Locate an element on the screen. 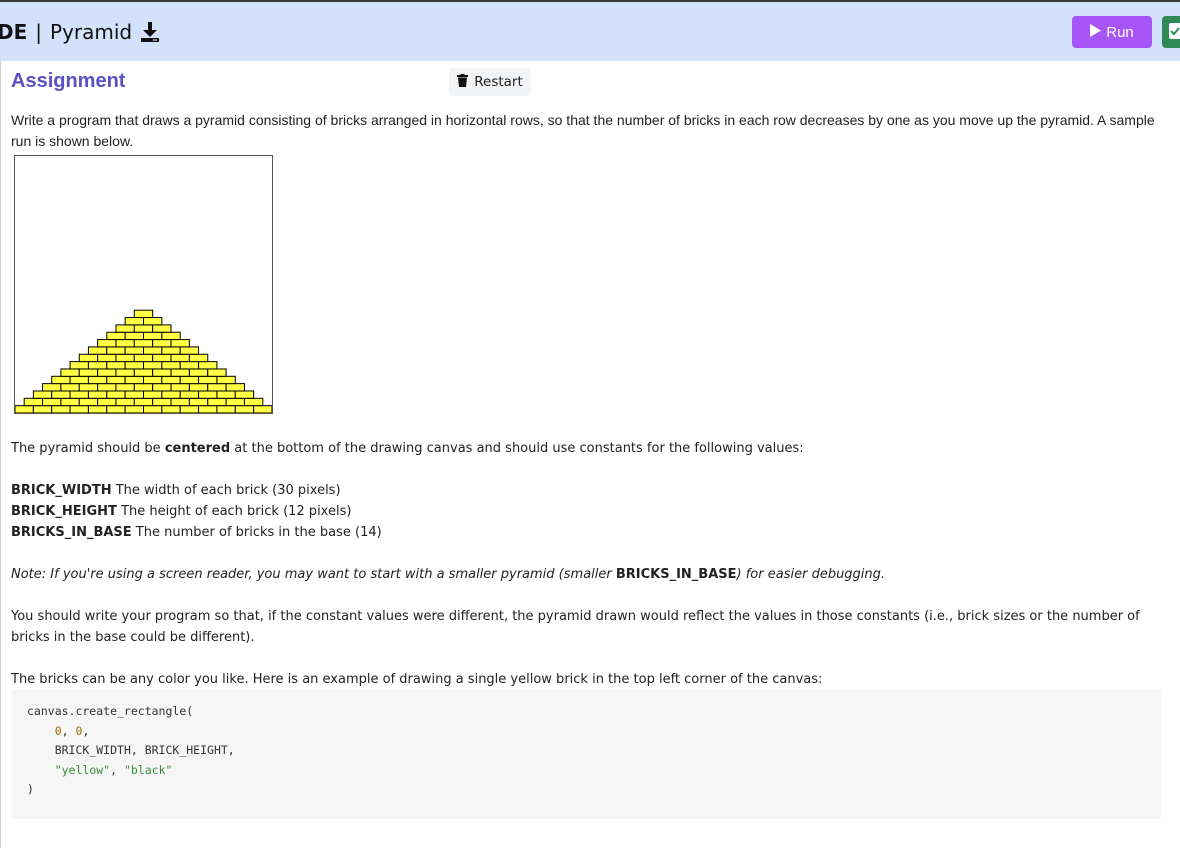 The width and height of the screenshot is (1180, 848). restart-button: Restart is located at coordinates (490, 82).